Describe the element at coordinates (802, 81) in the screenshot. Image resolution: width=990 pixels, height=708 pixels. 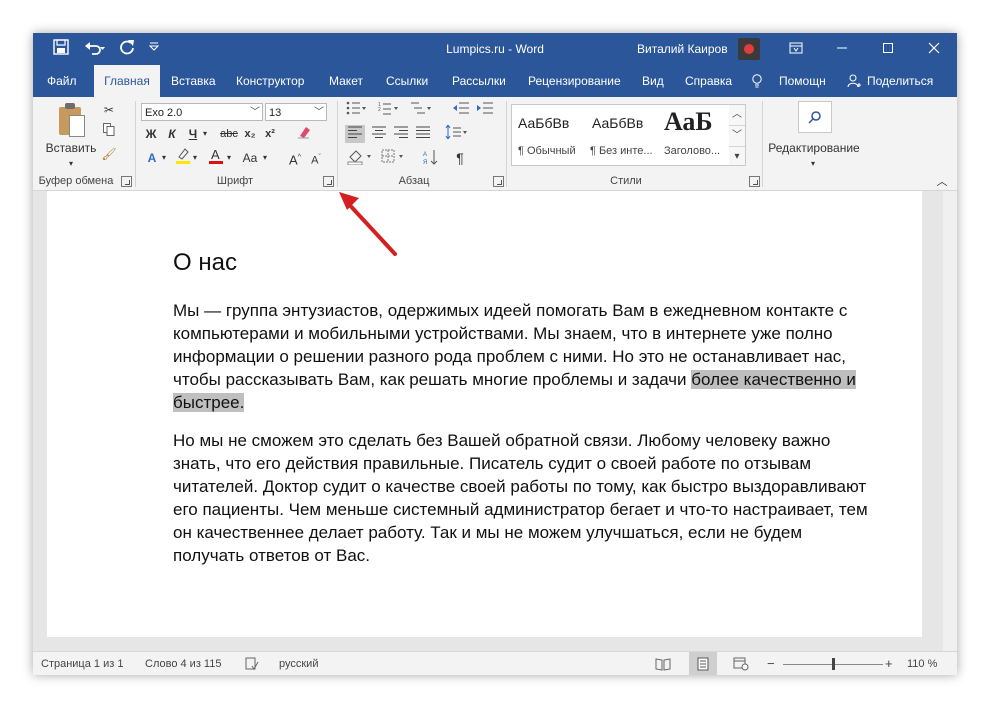
I see `tab-tell-me: Помощн` at that location.